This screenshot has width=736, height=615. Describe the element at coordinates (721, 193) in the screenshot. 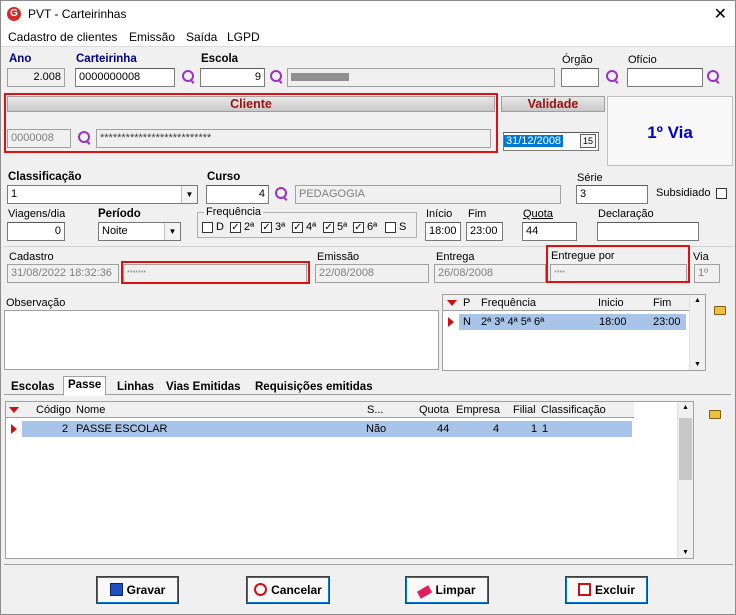

I see `subsidiado-checkbox` at that location.